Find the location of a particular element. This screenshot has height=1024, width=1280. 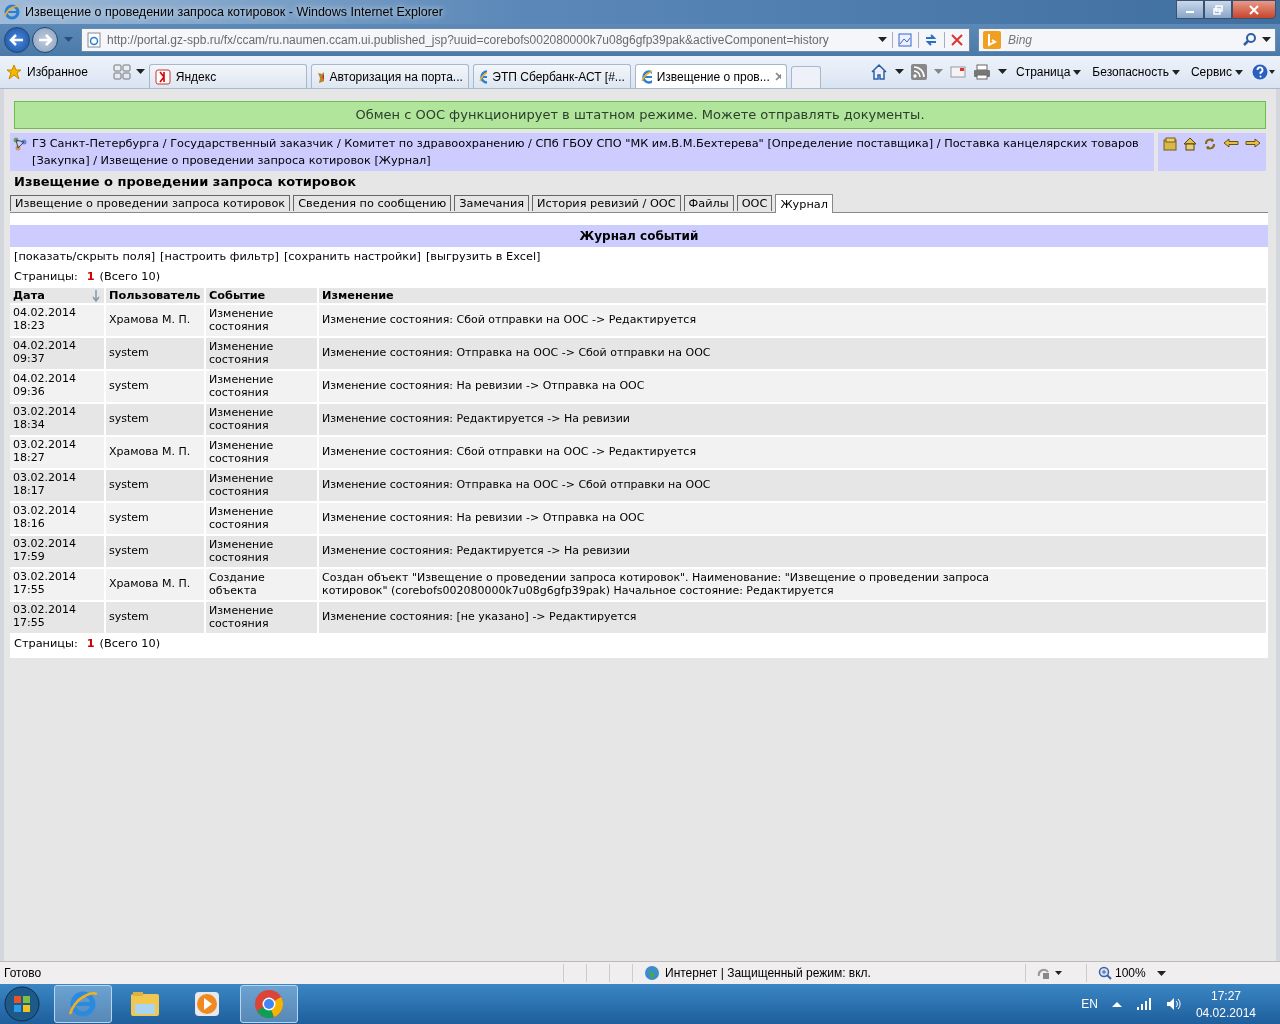

printer-icon is located at coordinates (981, 72).